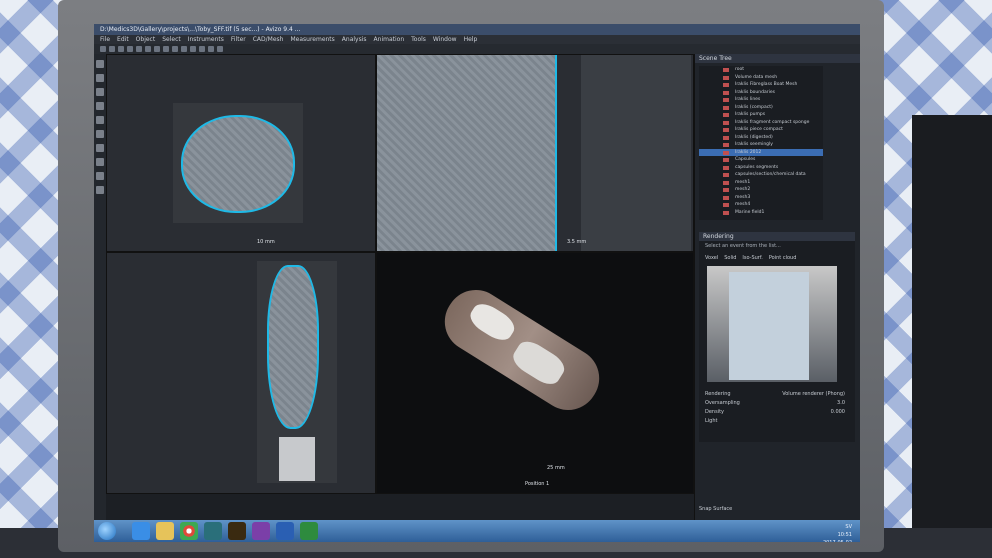 Image resolution: width=992 pixels, height=558 pixels. I want to click on tab-pointcloud: Point cloud, so click(783, 258).